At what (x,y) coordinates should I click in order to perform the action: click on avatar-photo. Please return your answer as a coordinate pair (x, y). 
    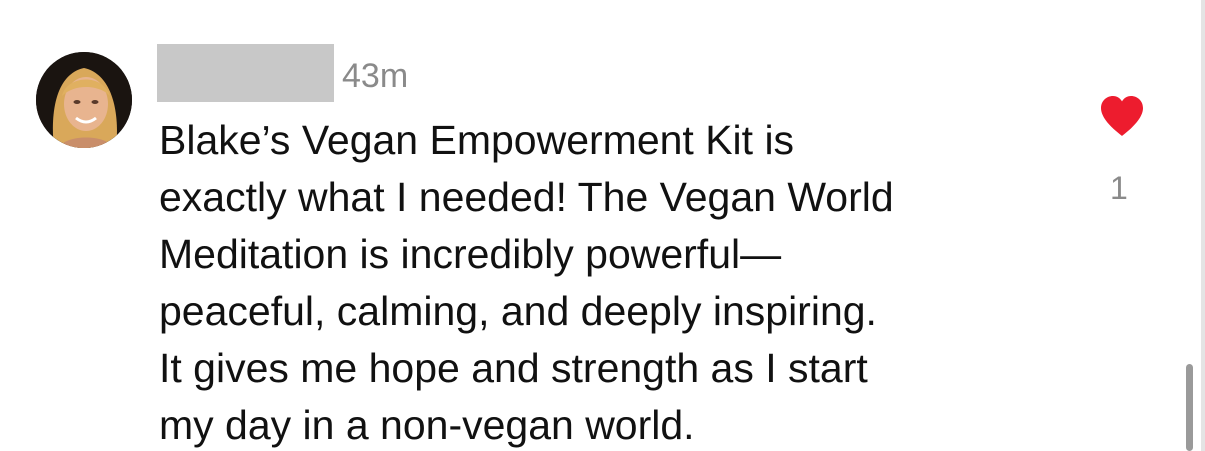
    Looking at the image, I should click on (84, 100).